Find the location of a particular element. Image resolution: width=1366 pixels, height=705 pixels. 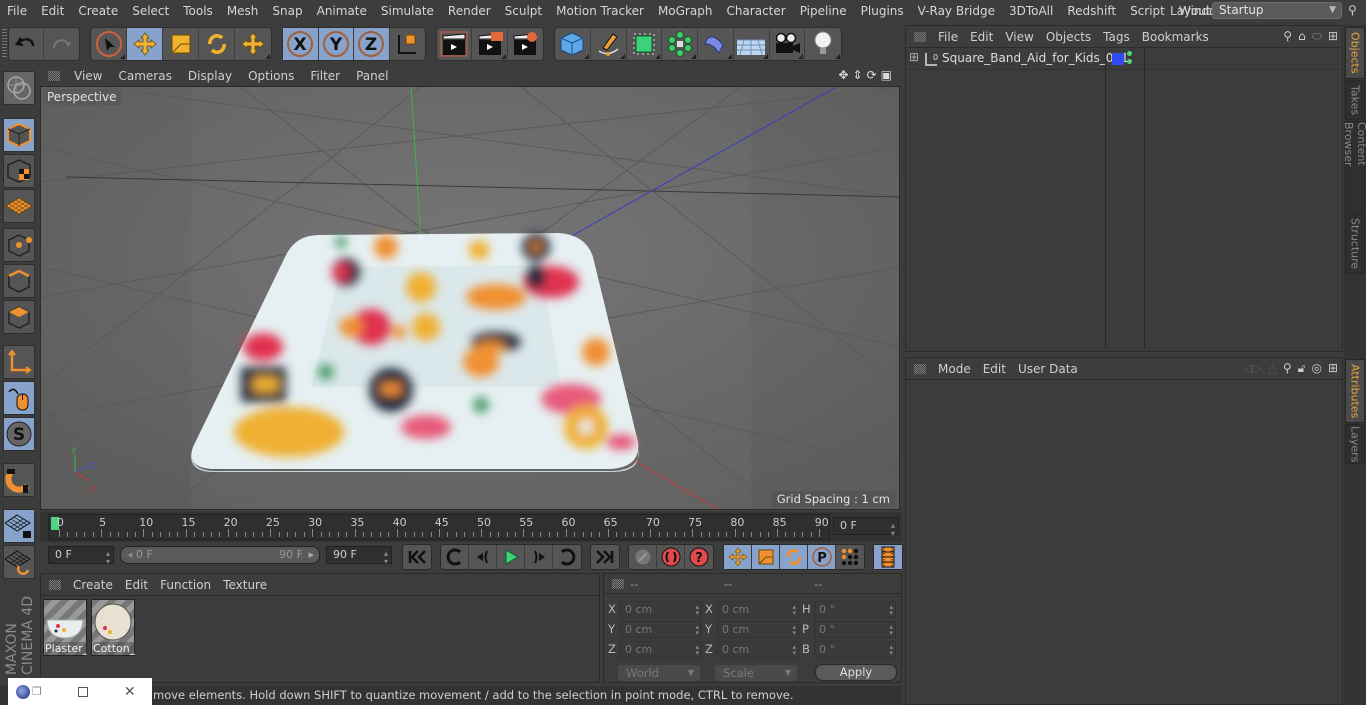

current-frame-field: 0 F ▴ ▾ is located at coordinates (866, 527).